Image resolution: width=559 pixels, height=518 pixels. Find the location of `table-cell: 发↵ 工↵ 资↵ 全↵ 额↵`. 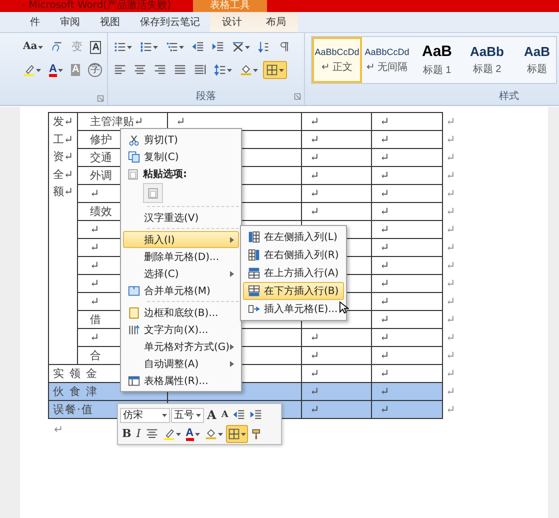

table-cell: 发↵ 工↵ 资↵ 全↵ 额↵ is located at coordinates (63, 238).